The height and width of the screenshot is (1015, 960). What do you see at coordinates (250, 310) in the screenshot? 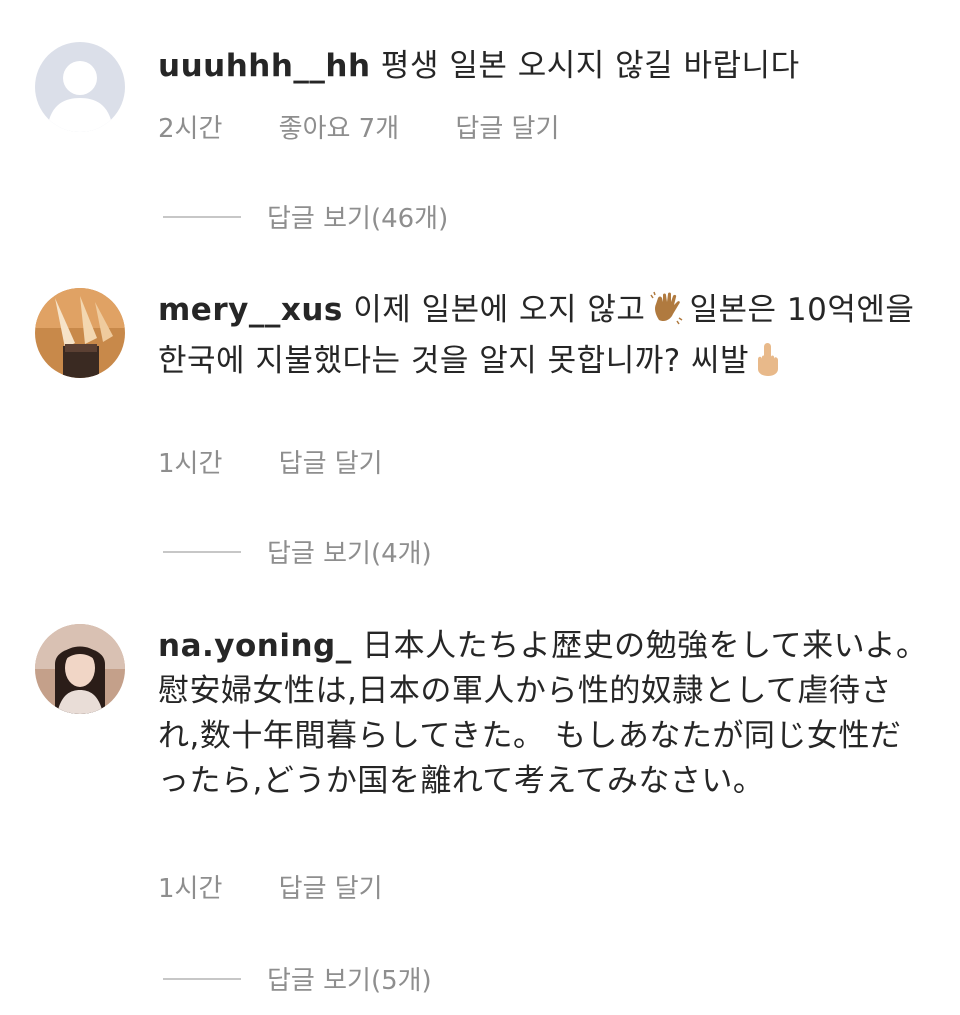
I see `comment-username: mery__xus` at bounding box center [250, 310].